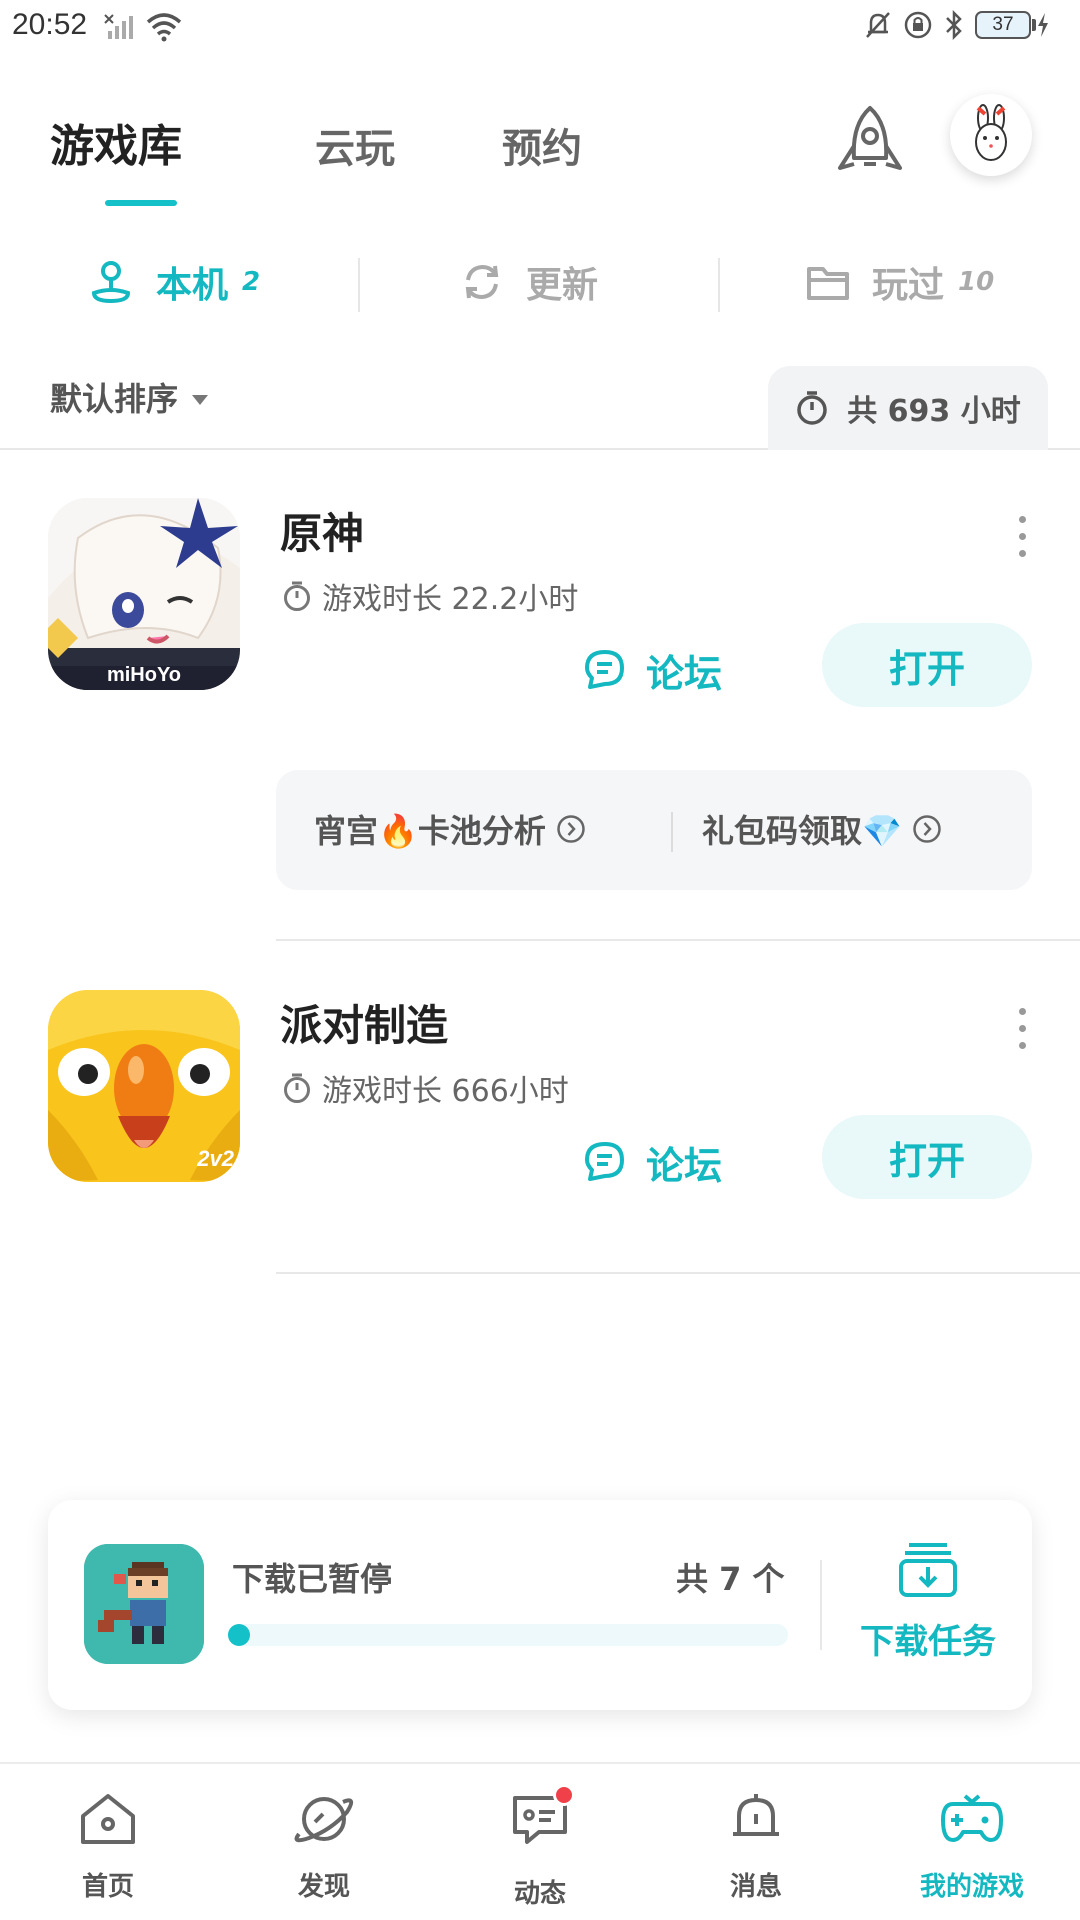 The height and width of the screenshot is (1920, 1080). Describe the element at coordinates (870, 147) in the screenshot. I see `rocket-icon` at that location.